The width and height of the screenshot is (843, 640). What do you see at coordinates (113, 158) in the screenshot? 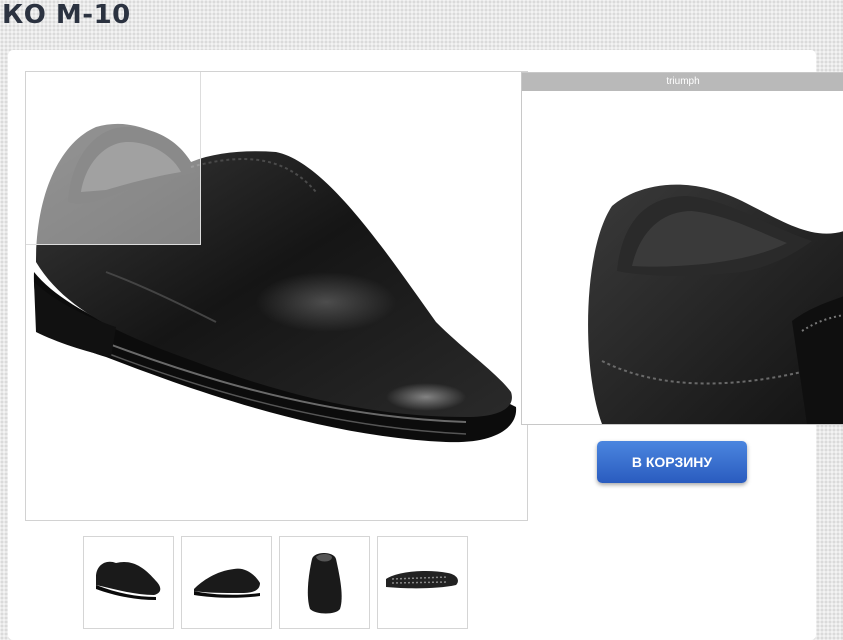
I see `zoom-lens` at bounding box center [113, 158].